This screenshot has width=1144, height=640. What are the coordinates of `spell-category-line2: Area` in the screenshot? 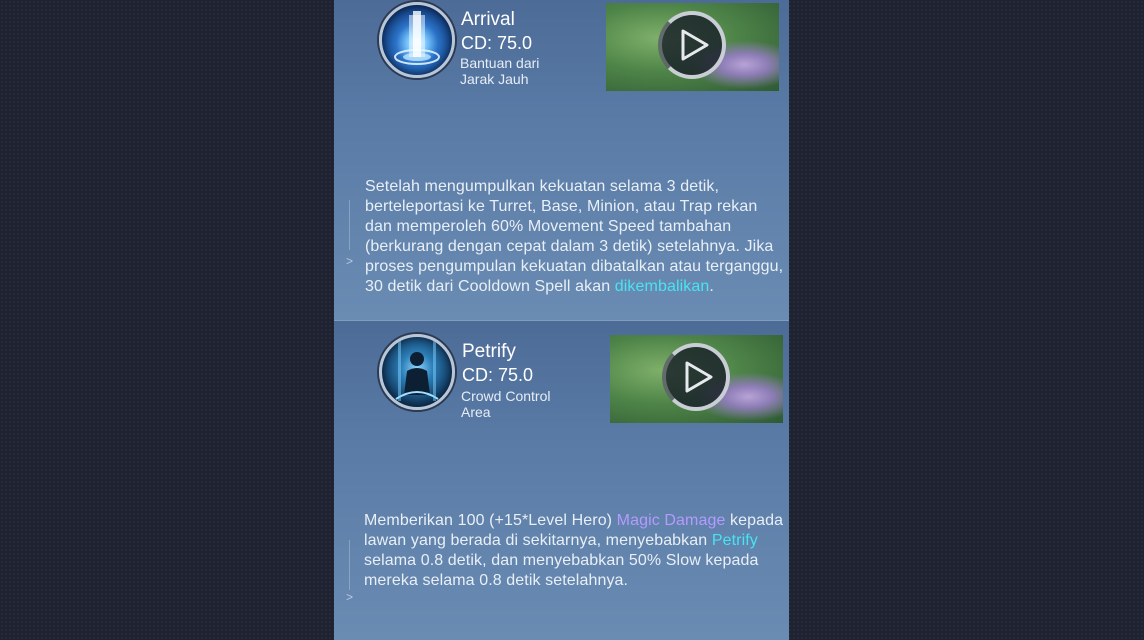 It's located at (476, 412).